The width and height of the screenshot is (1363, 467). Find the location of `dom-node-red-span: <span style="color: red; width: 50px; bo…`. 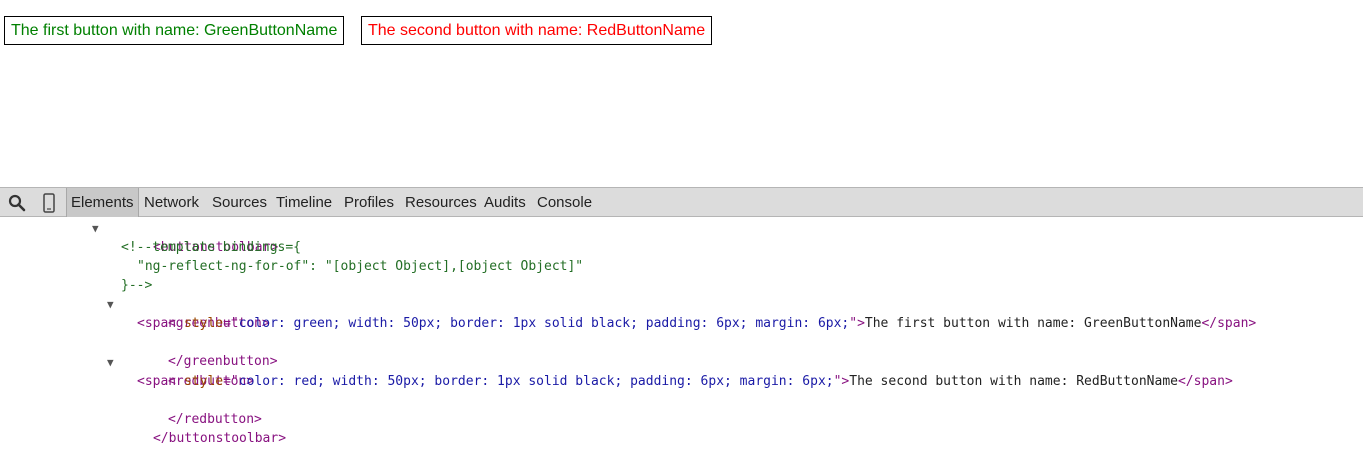

dom-node-red-span: <span style="color: red; width: 50px; bo… is located at coordinates (685, 381).